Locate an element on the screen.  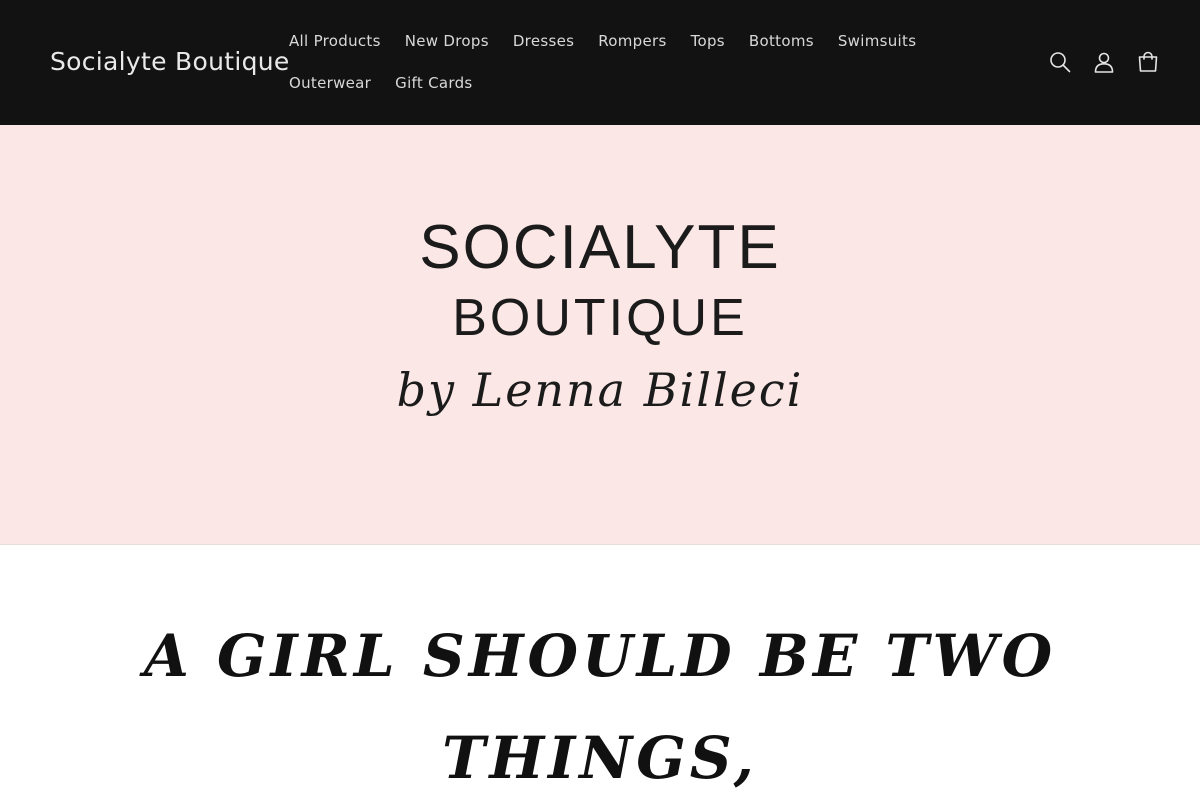
cart-icon is located at coordinates (1148, 62).